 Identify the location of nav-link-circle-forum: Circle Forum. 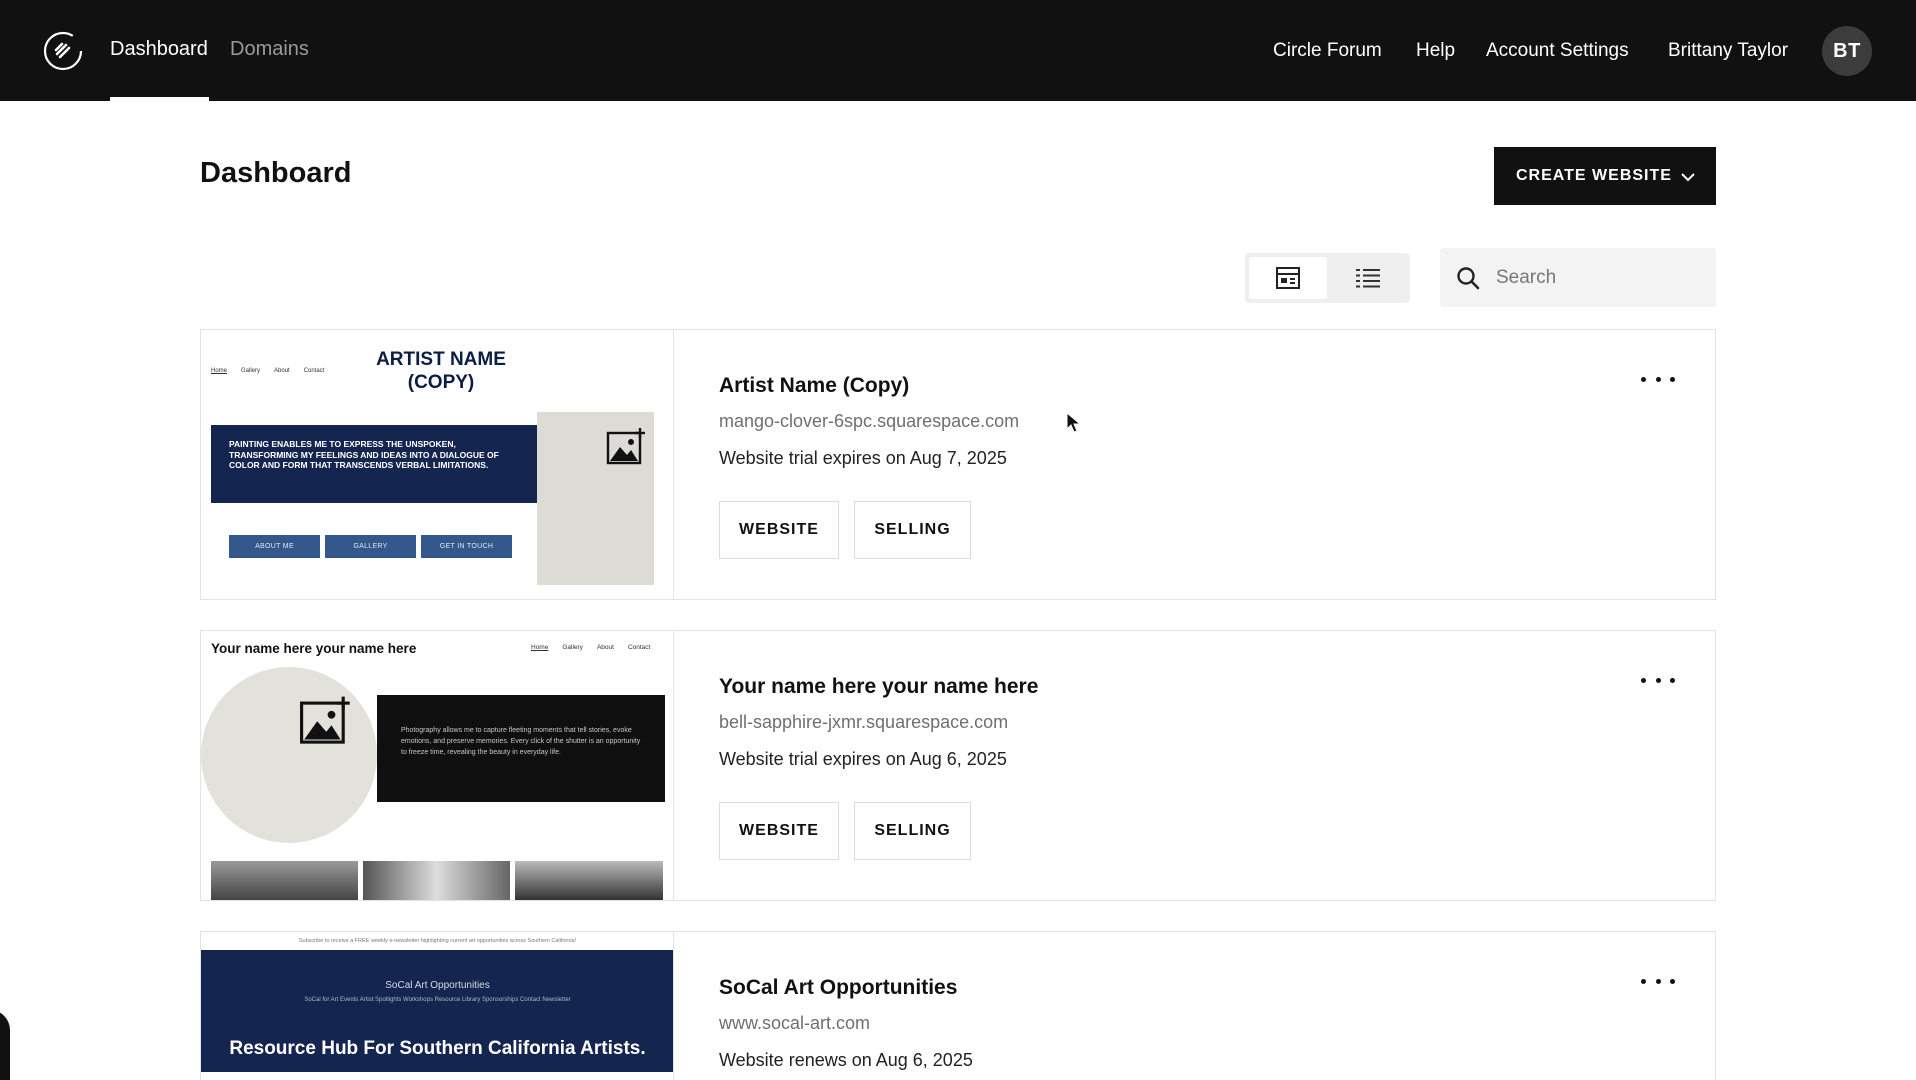
(1327, 51).